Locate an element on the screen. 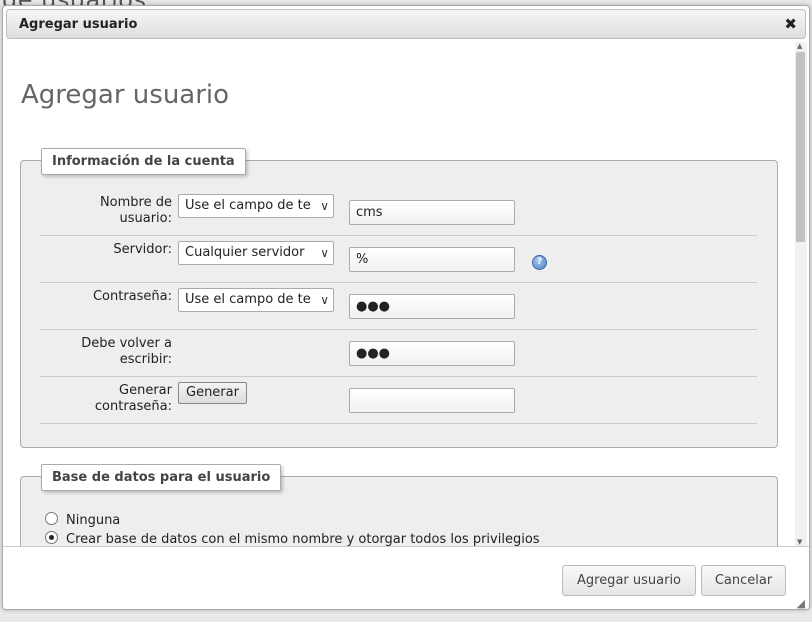  username-input: cms is located at coordinates (432, 212).